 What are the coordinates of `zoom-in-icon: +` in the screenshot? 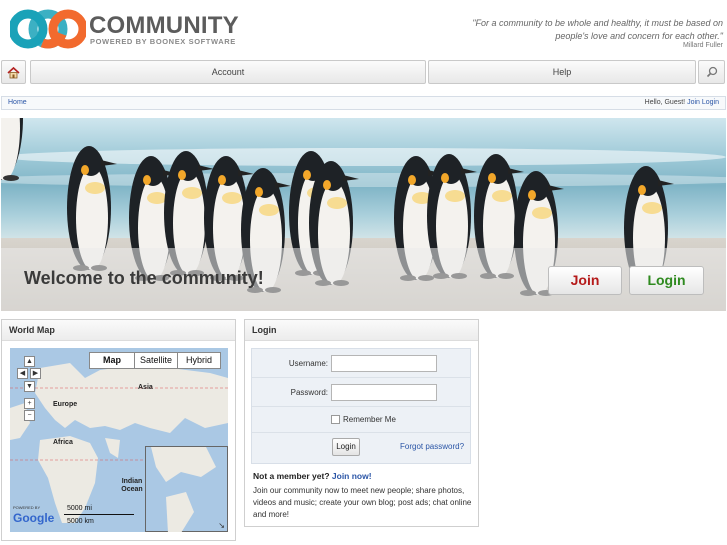 It's located at (29, 403).